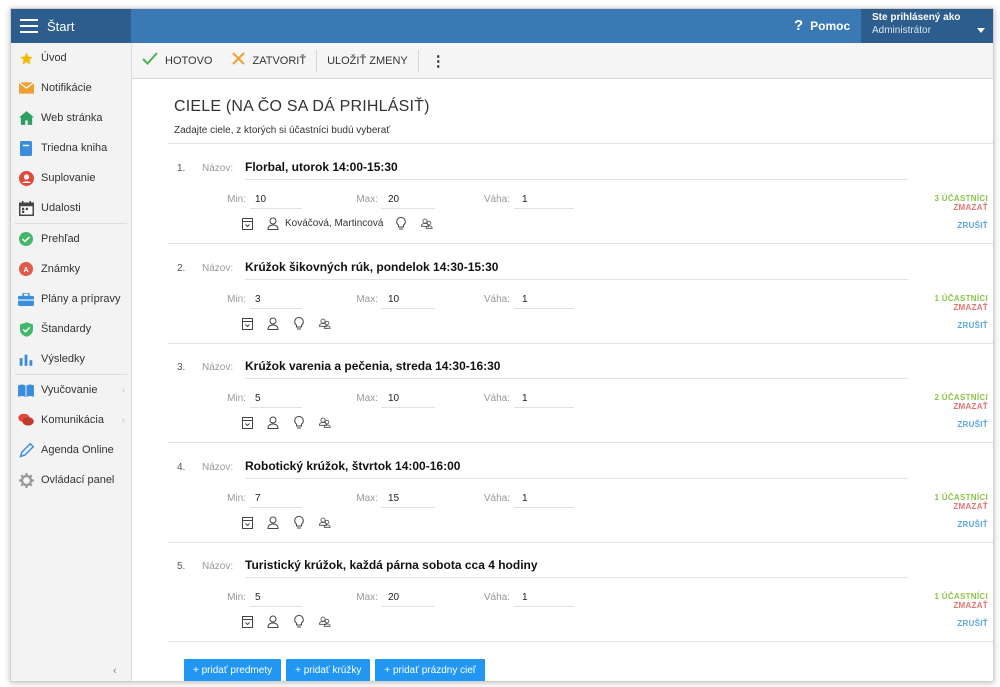 The width and height of the screenshot is (1000, 687). I want to click on help-button: ? Pomoc, so click(822, 25).